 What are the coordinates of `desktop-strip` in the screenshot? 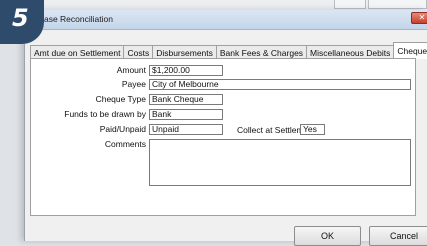 It's located at (213, 5).